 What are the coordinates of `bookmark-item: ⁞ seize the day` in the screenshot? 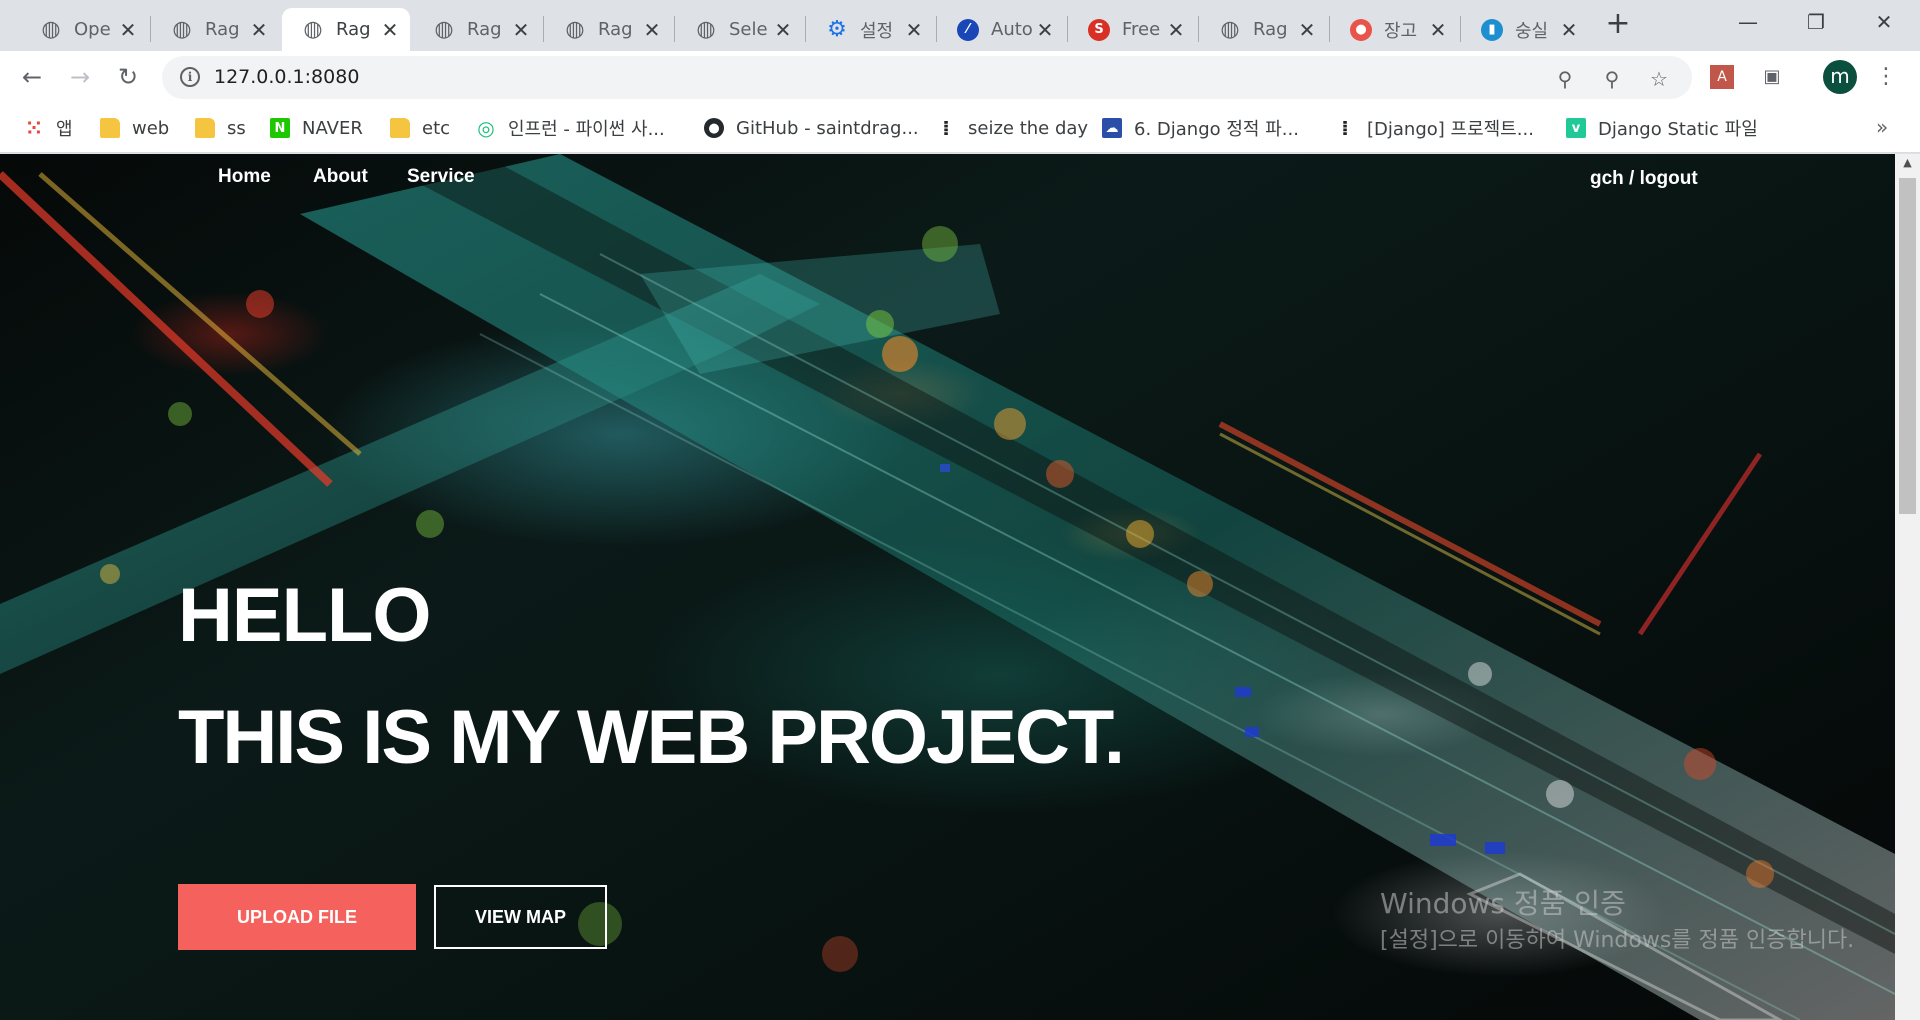 It's located at (1012, 128).